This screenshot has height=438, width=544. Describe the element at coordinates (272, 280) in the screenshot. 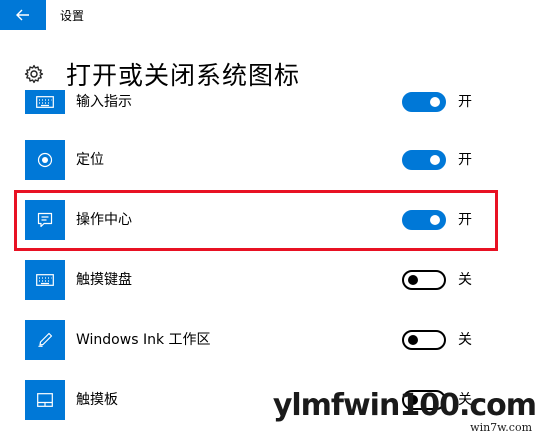

I see `list-item-touch-keyboard: 触摸键盘 关` at that location.